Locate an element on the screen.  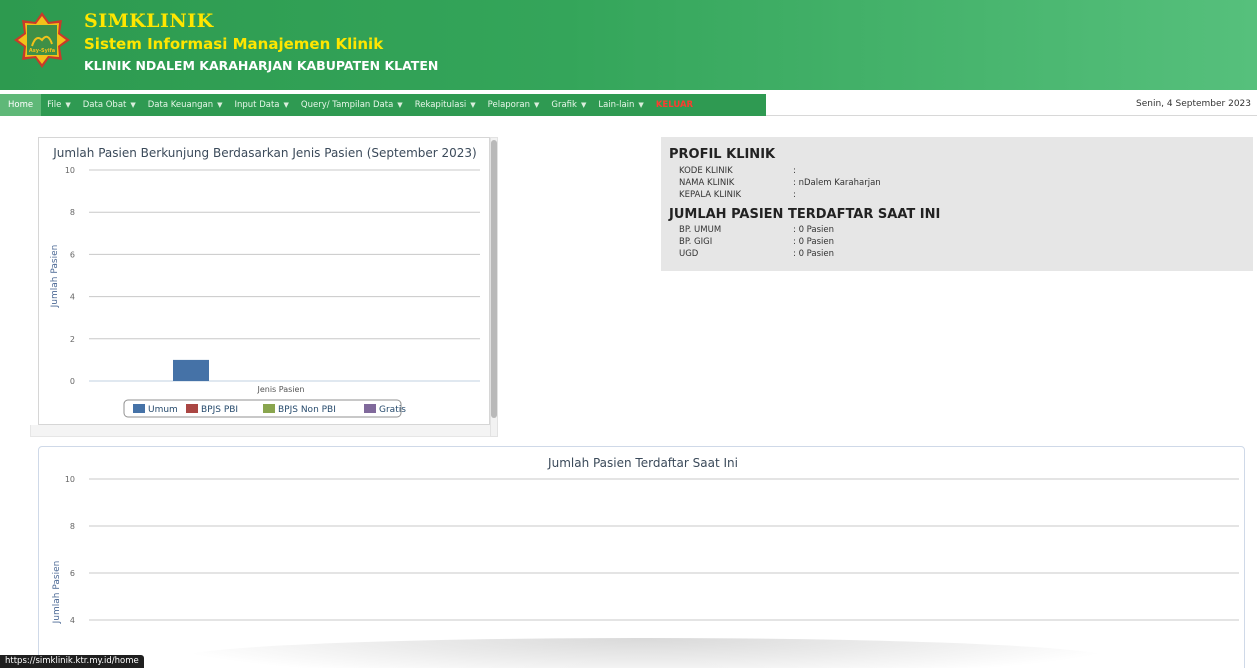
menu-home: Home is located at coordinates (21, 105).